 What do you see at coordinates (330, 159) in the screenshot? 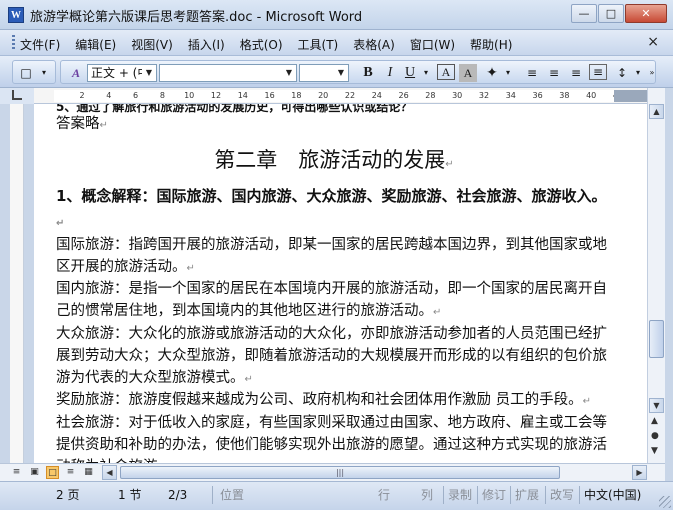
I see `chapter-title-text: 第二章 旅游活动的发展` at bounding box center [330, 159].